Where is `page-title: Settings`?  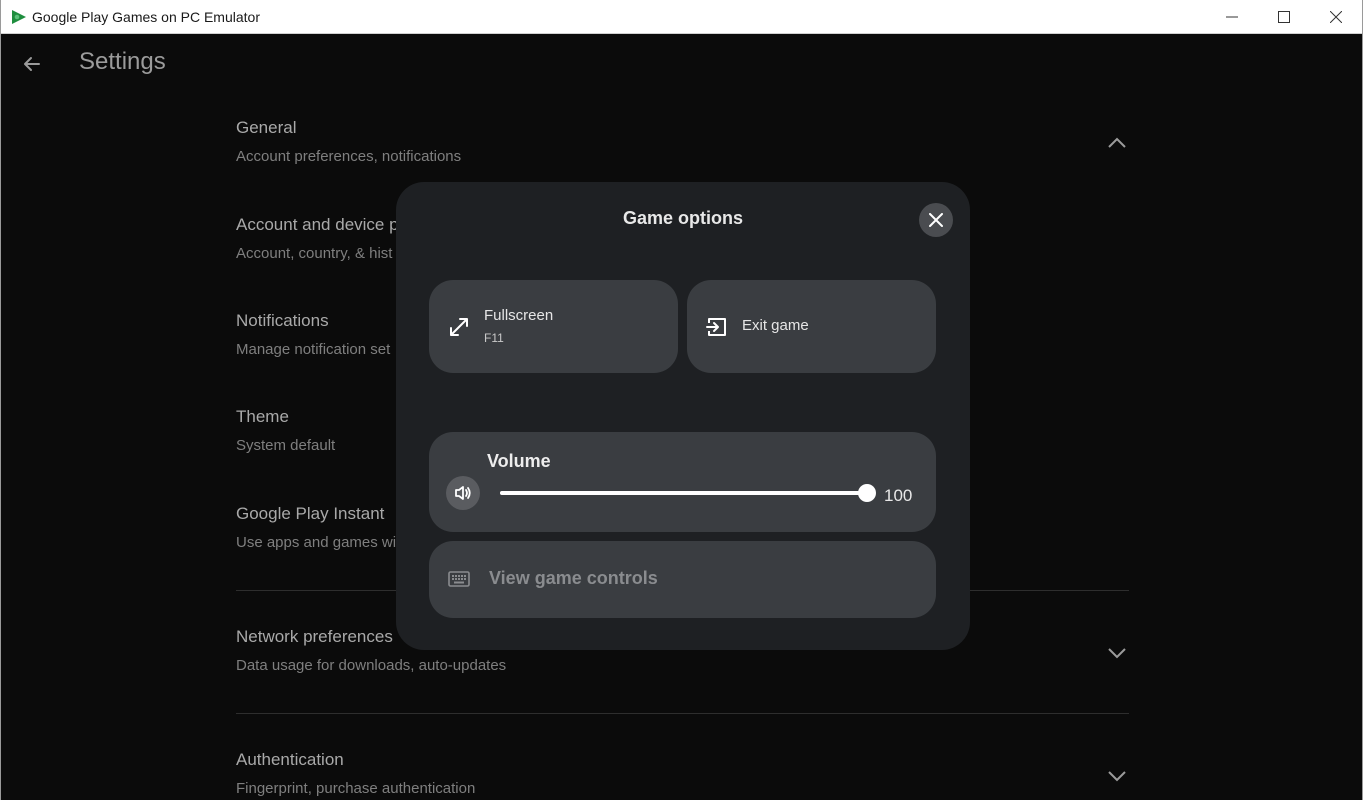
page-title: Settings is located at coordinates (122, 61).